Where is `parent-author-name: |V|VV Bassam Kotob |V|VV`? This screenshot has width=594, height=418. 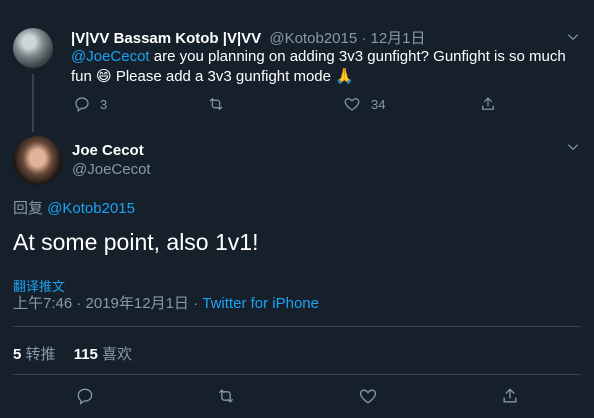
parent-author-name: |V|VV Bassam Kotob |V|VV is located at coordinates (166, 38).